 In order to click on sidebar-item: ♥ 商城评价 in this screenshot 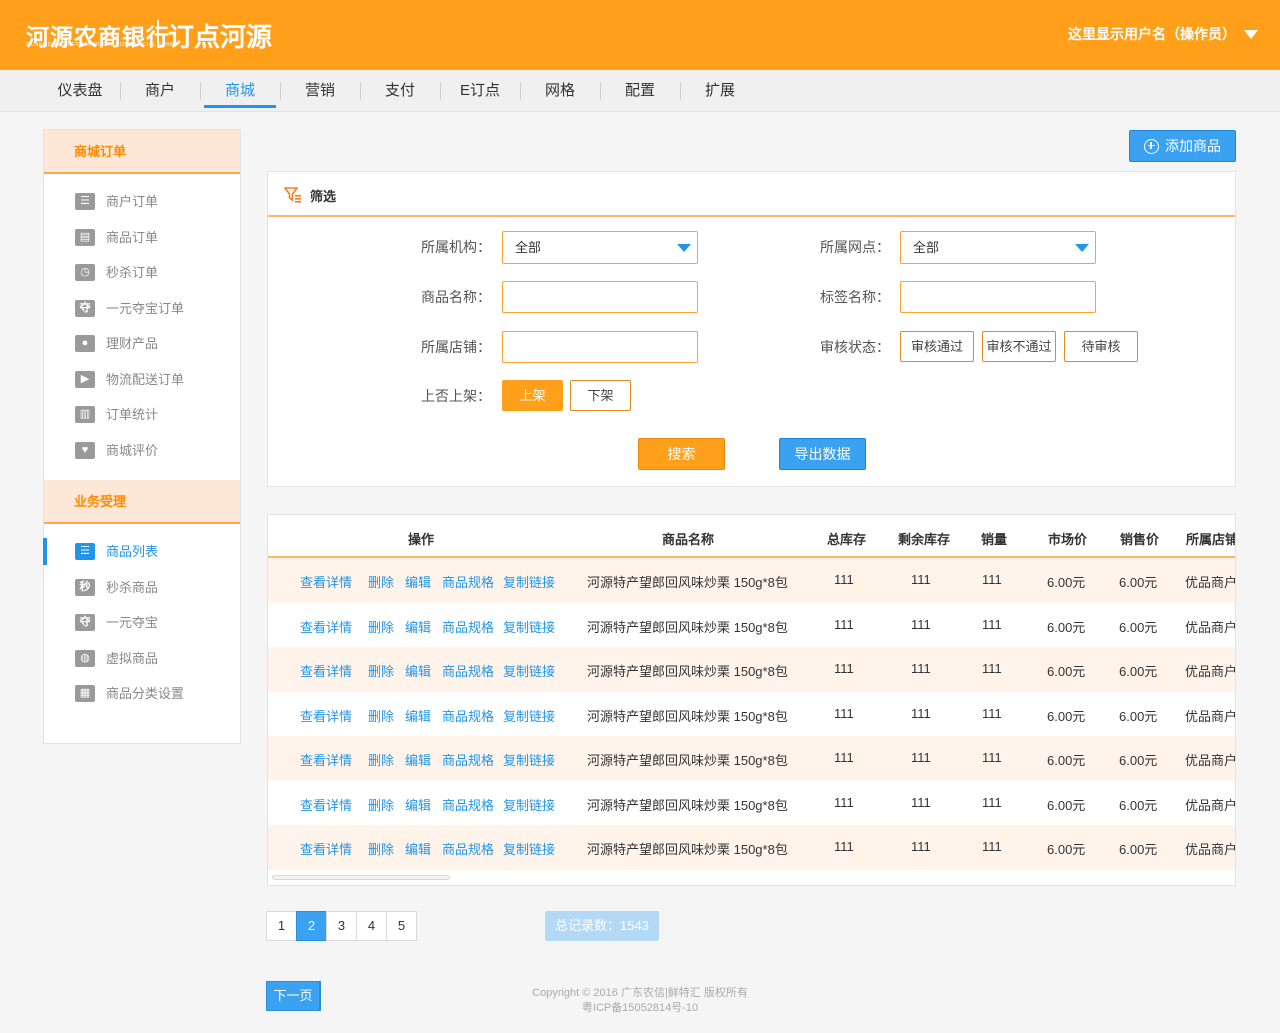, I will do `click(142, 451)`.